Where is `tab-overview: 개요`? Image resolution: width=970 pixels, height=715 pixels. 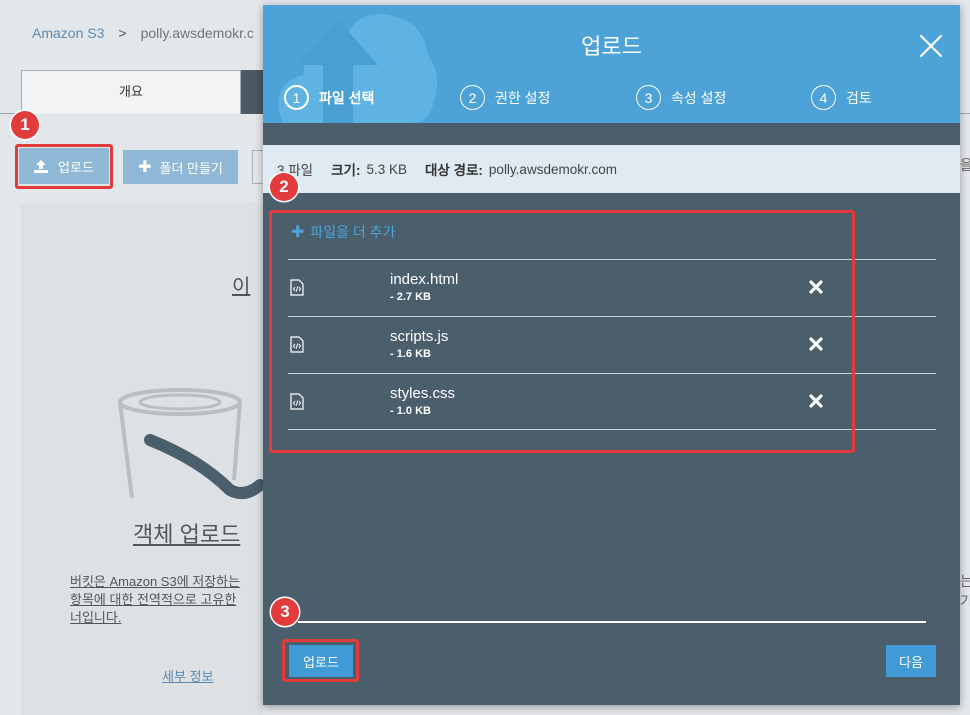
tab-overview: 개요 is located at coordinates (131, 92).